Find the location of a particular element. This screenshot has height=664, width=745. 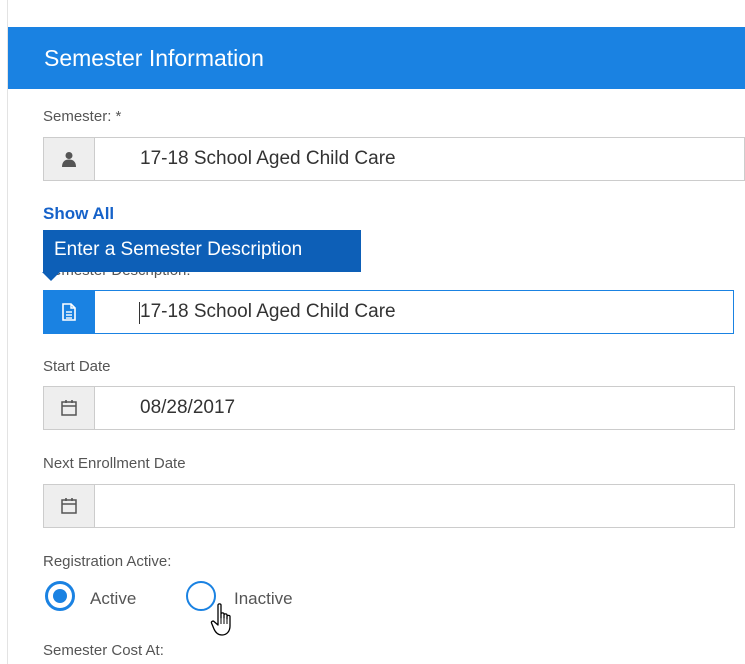

radio-inactive-label: Inactive is located at coordinates (263, 599).